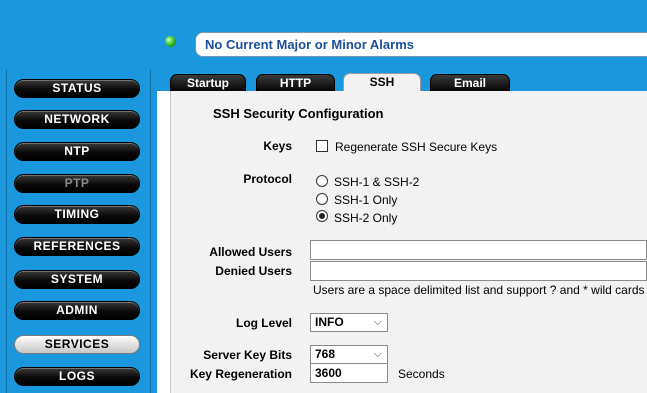  What do you see at coordinates (247, 355) in the screenshot?
I see `server-key-bits-label: Server Key Bits` at bounding box center [247, 355].